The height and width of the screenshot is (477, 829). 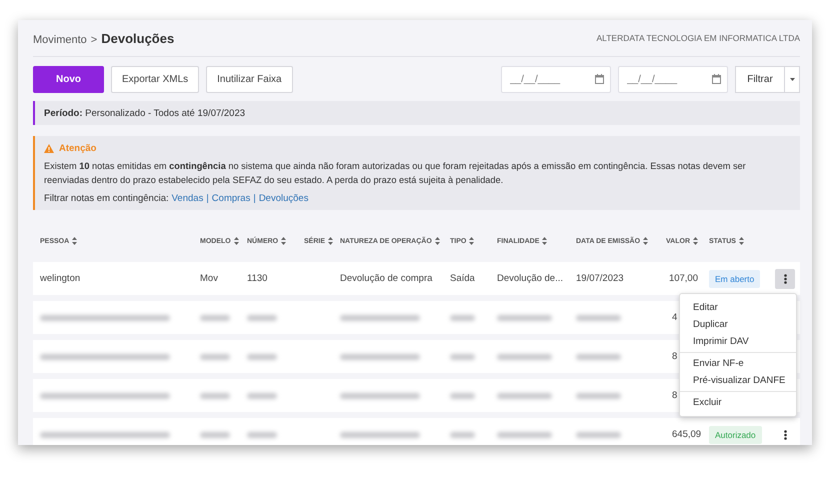 What do you see at coordinates (416, 431) in the screenshot?
I see `table-row: 645,09 Autorizado` at bounding box center [416, 431].